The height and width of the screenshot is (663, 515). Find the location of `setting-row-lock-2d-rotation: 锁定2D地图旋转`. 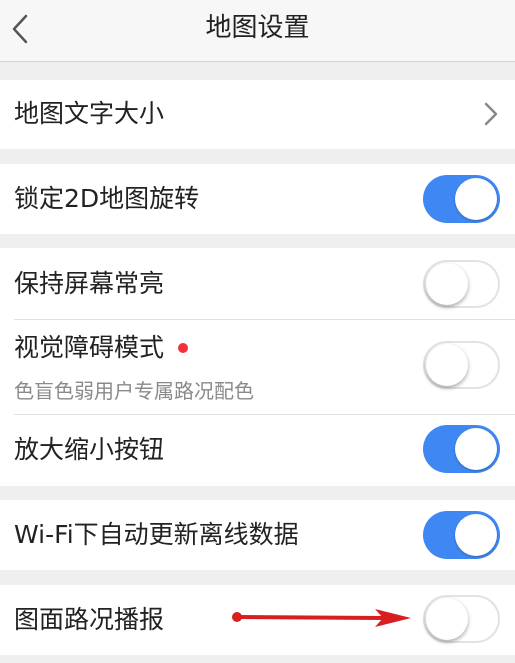

setting-row-lock-2d-rotation: 锁定2D地图旋转 is located at coordinates (257, 199).